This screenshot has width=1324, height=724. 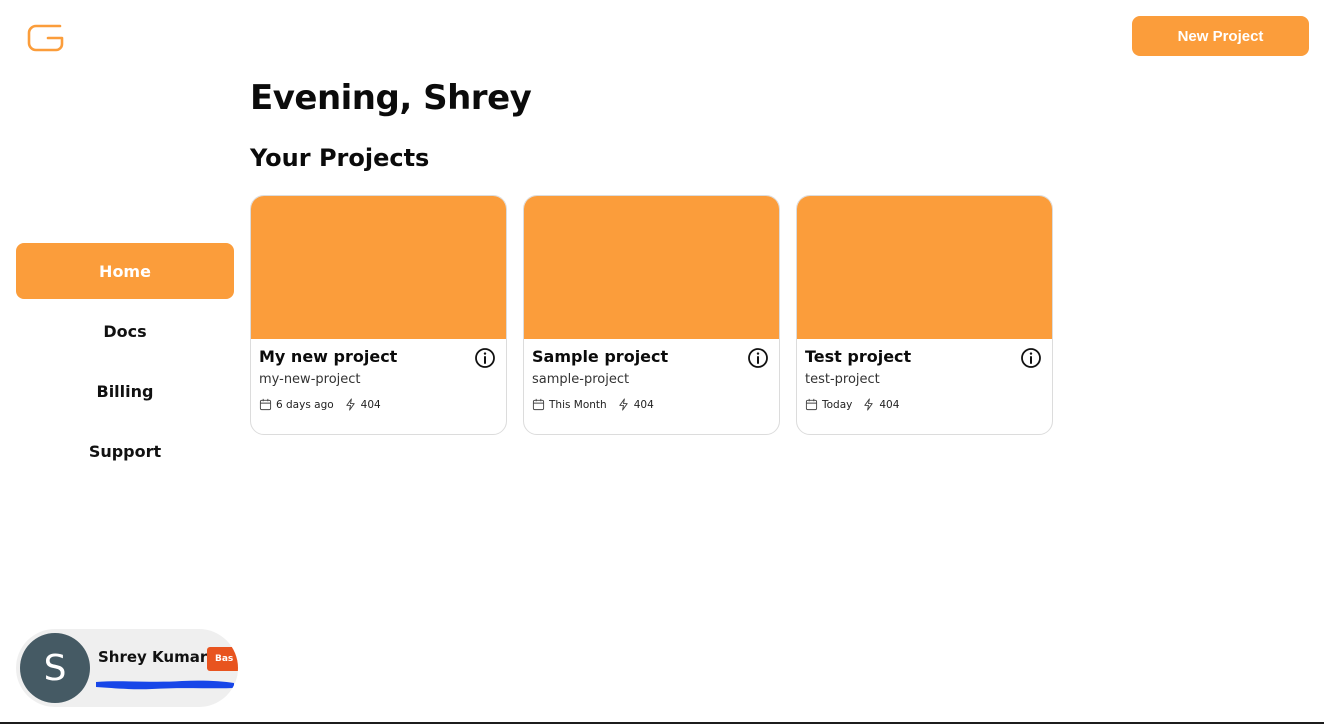 I want to click on project-date: This Month, so click(x=578, y=404).